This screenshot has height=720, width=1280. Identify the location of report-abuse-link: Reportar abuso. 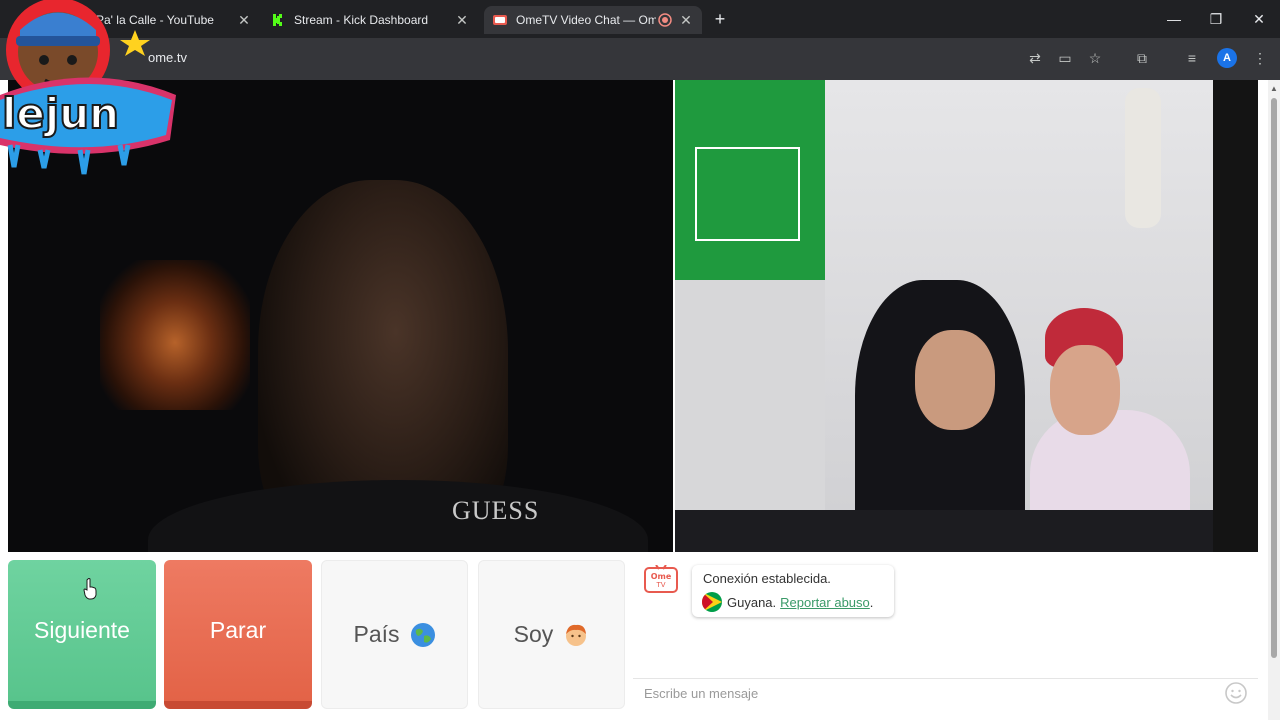
(825, 602).